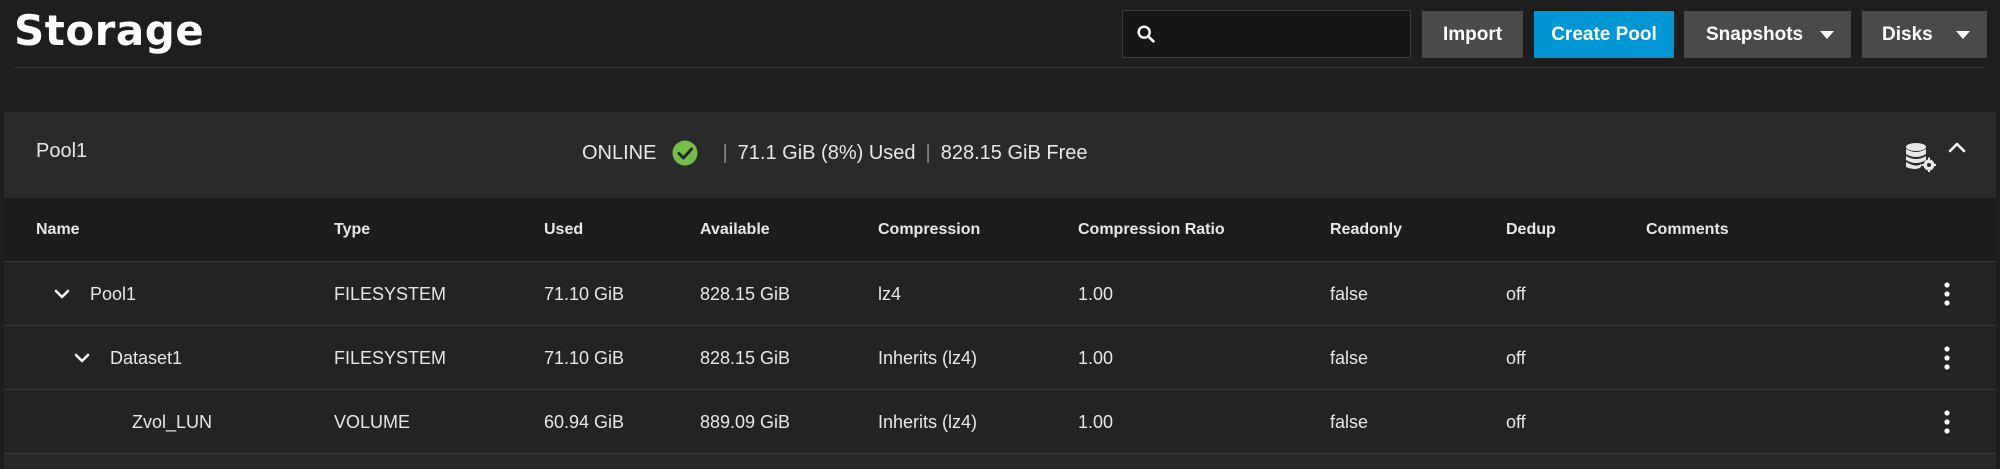 The width and height of the screenshot is (2000, 469). I want to click on pool-free: 828.15 GiB Free, so click(1014, 152).